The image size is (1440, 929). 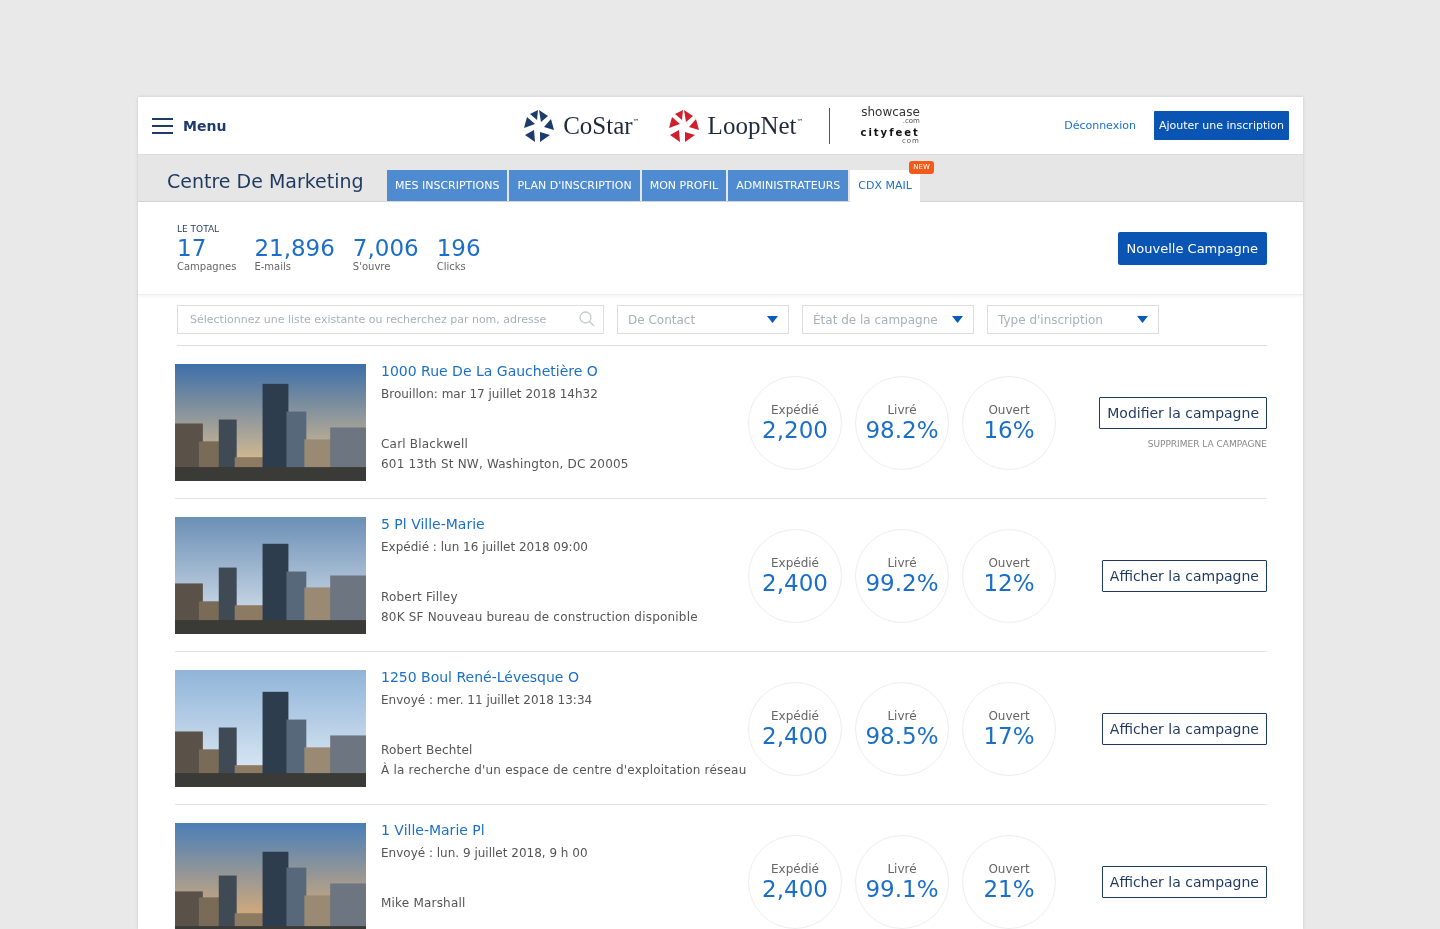 What do you see at coordinates (568, 830) in the screenshot?
I see `campaign-title-link: 1 Ville-Marie Pl` at bounding box center [568, 830].